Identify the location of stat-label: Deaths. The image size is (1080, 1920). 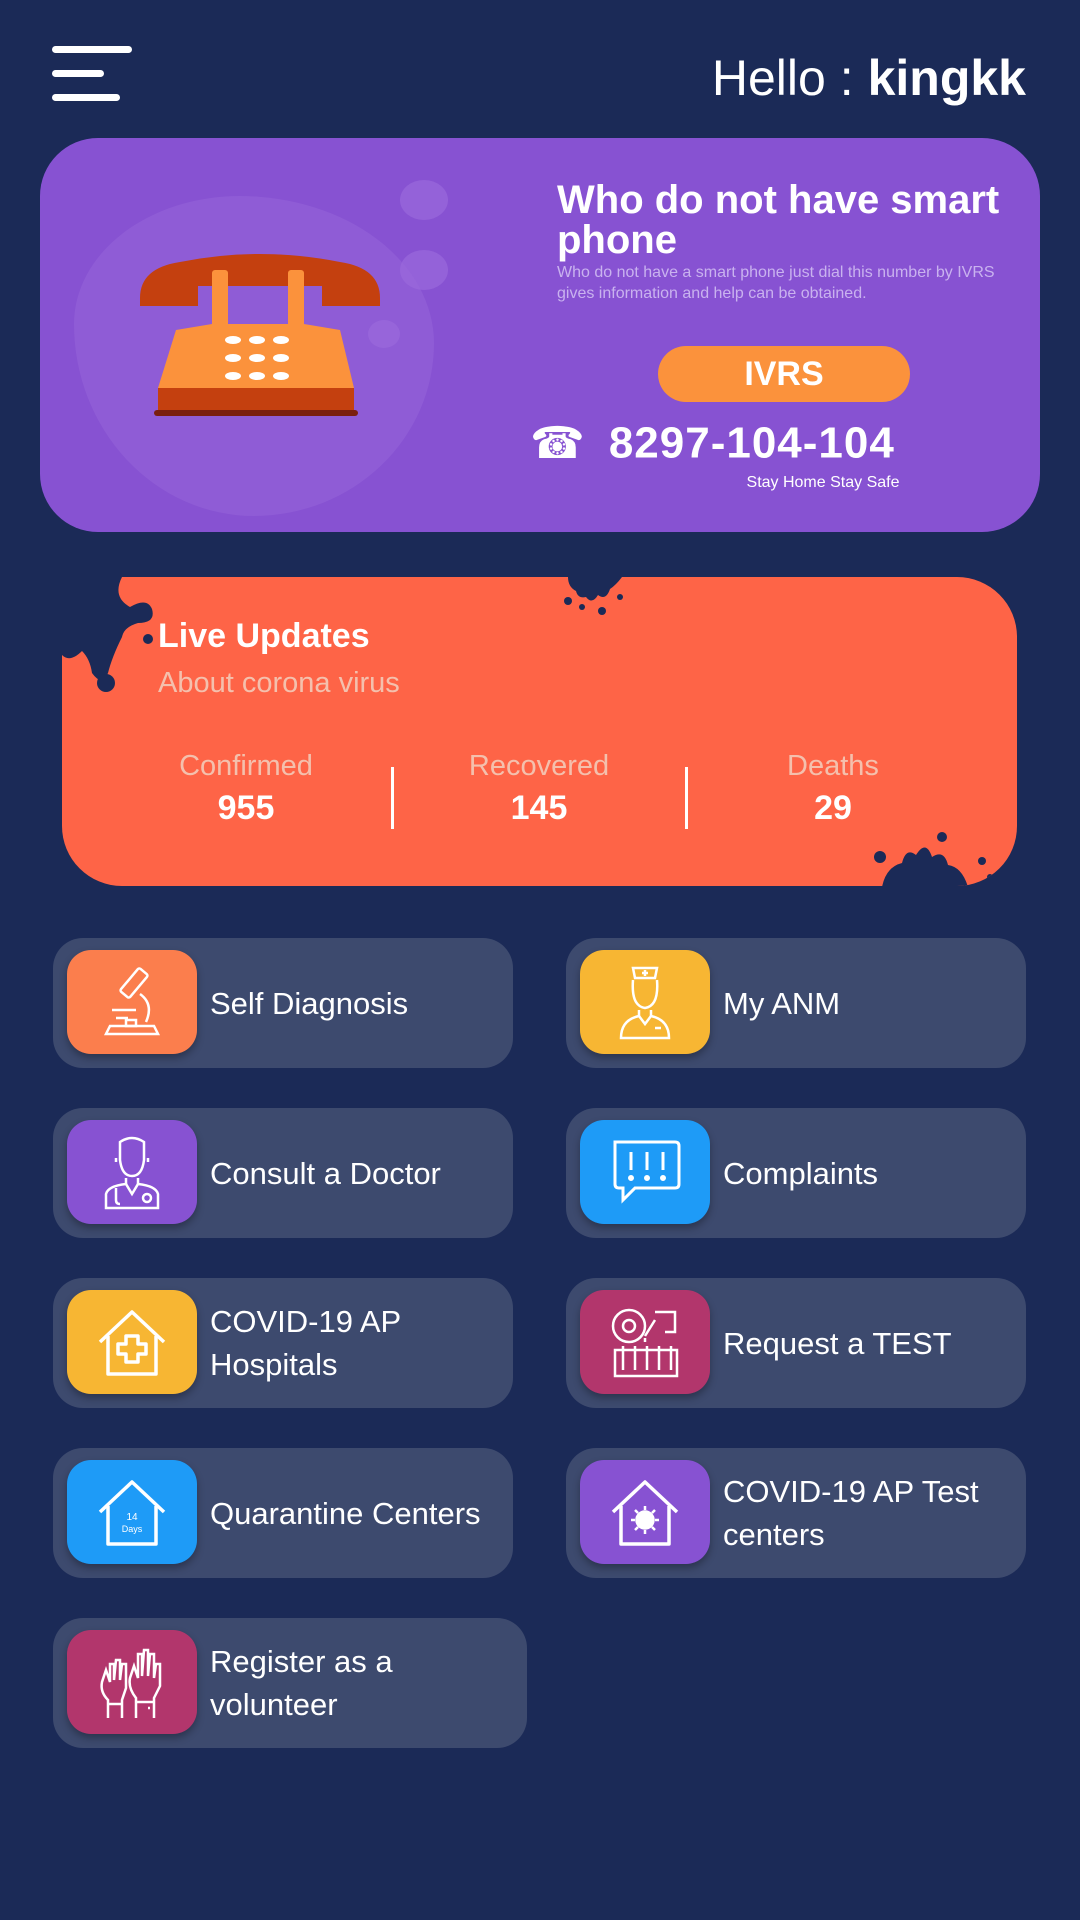
(833, 766).